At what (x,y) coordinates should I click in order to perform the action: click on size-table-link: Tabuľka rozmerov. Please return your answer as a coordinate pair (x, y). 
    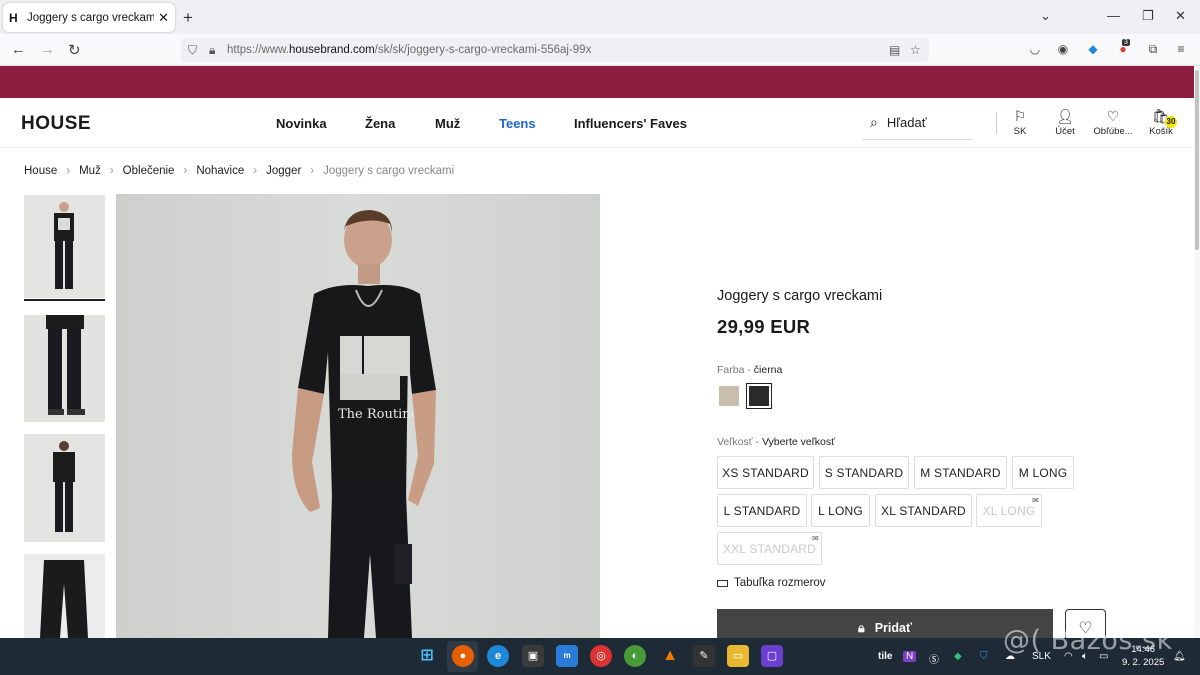
    Looking at the image, I should click on (771, 583).